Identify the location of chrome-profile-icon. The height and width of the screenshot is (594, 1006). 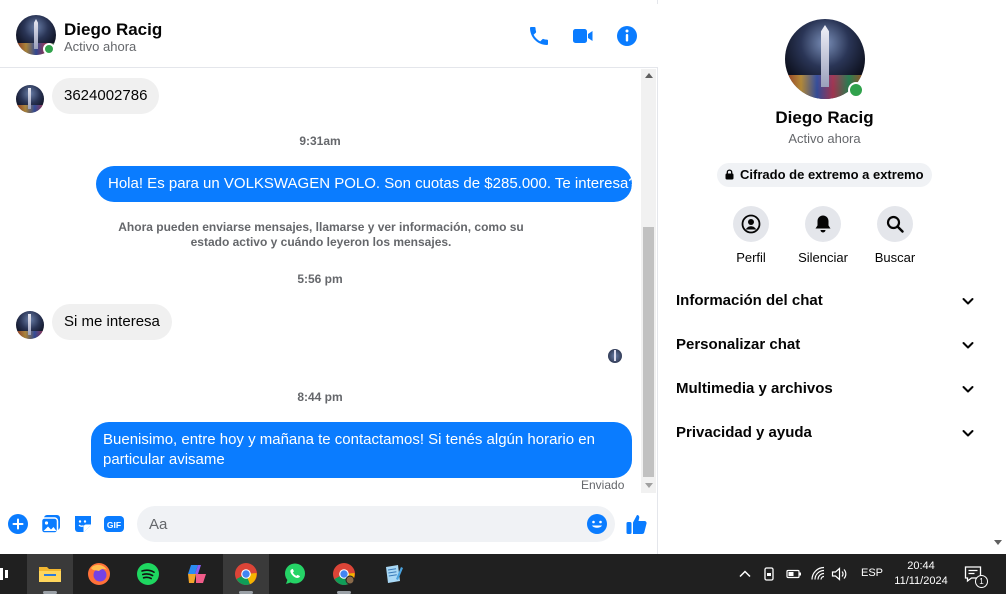
(344, 574).